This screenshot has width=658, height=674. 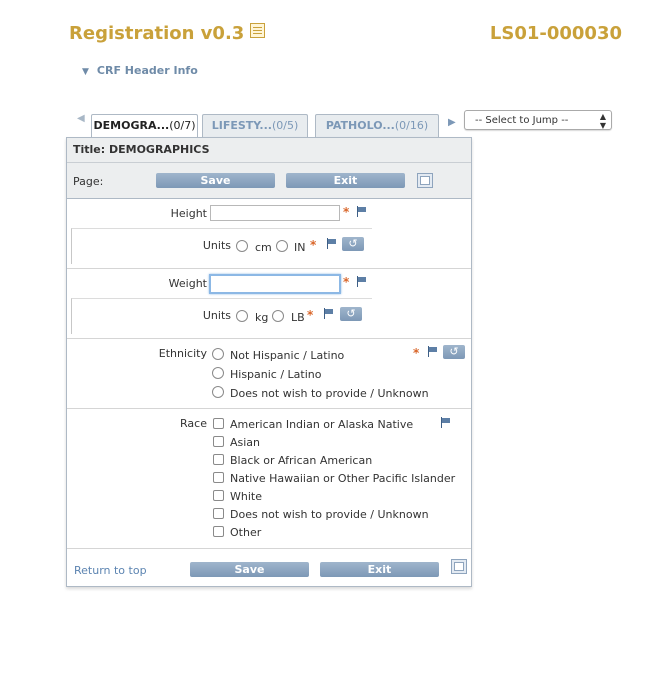 What do you see at coordinates (242, 246) in the screenshot?
I see `radio-cm` at bounding box center [242, 246].